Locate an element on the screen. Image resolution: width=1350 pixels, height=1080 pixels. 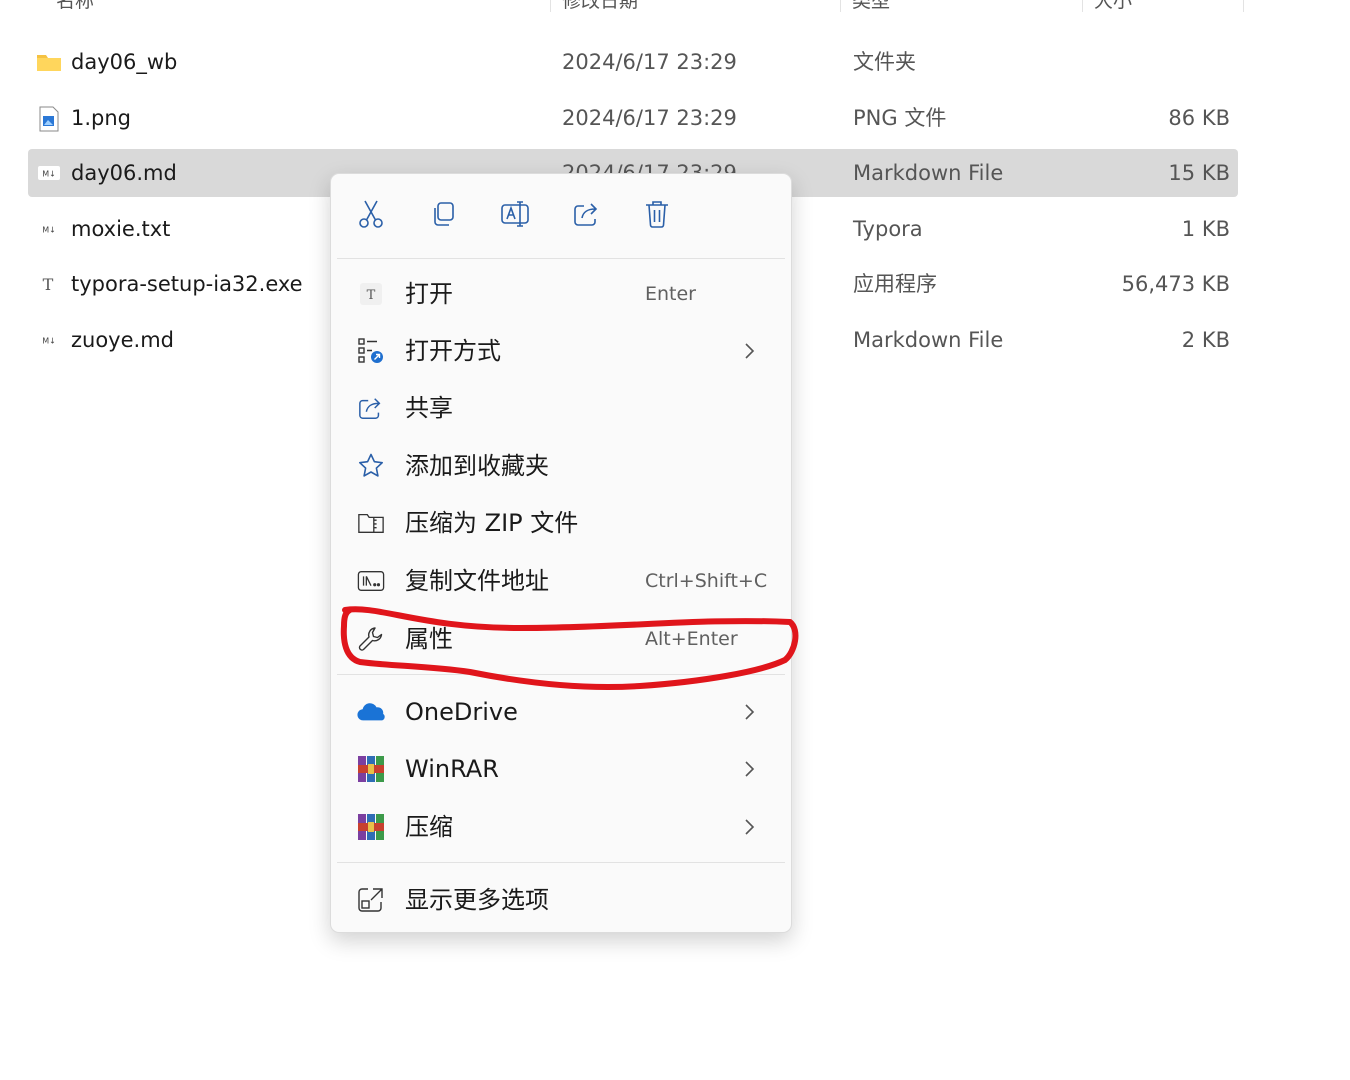
folder-icon is located at coordinates (49, 62).